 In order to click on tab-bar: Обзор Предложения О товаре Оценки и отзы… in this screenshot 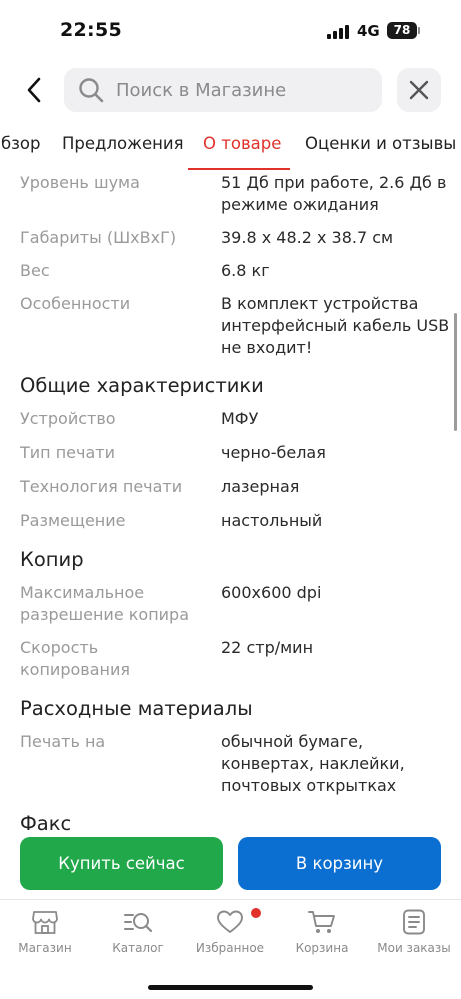, I will do `click(230, 150)`.